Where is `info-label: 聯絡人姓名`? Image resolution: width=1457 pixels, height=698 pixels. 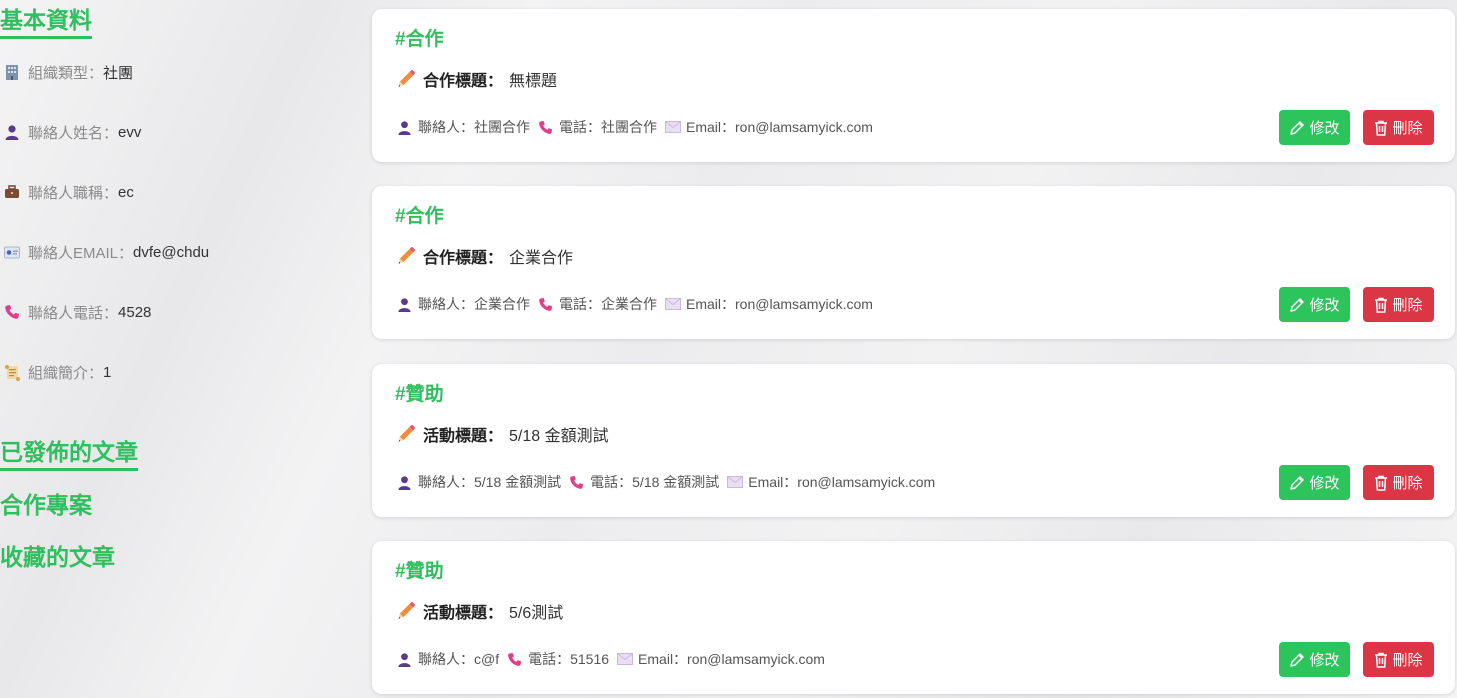
info-label: 聯絡人姓名 is located at coordinates (66, 133).